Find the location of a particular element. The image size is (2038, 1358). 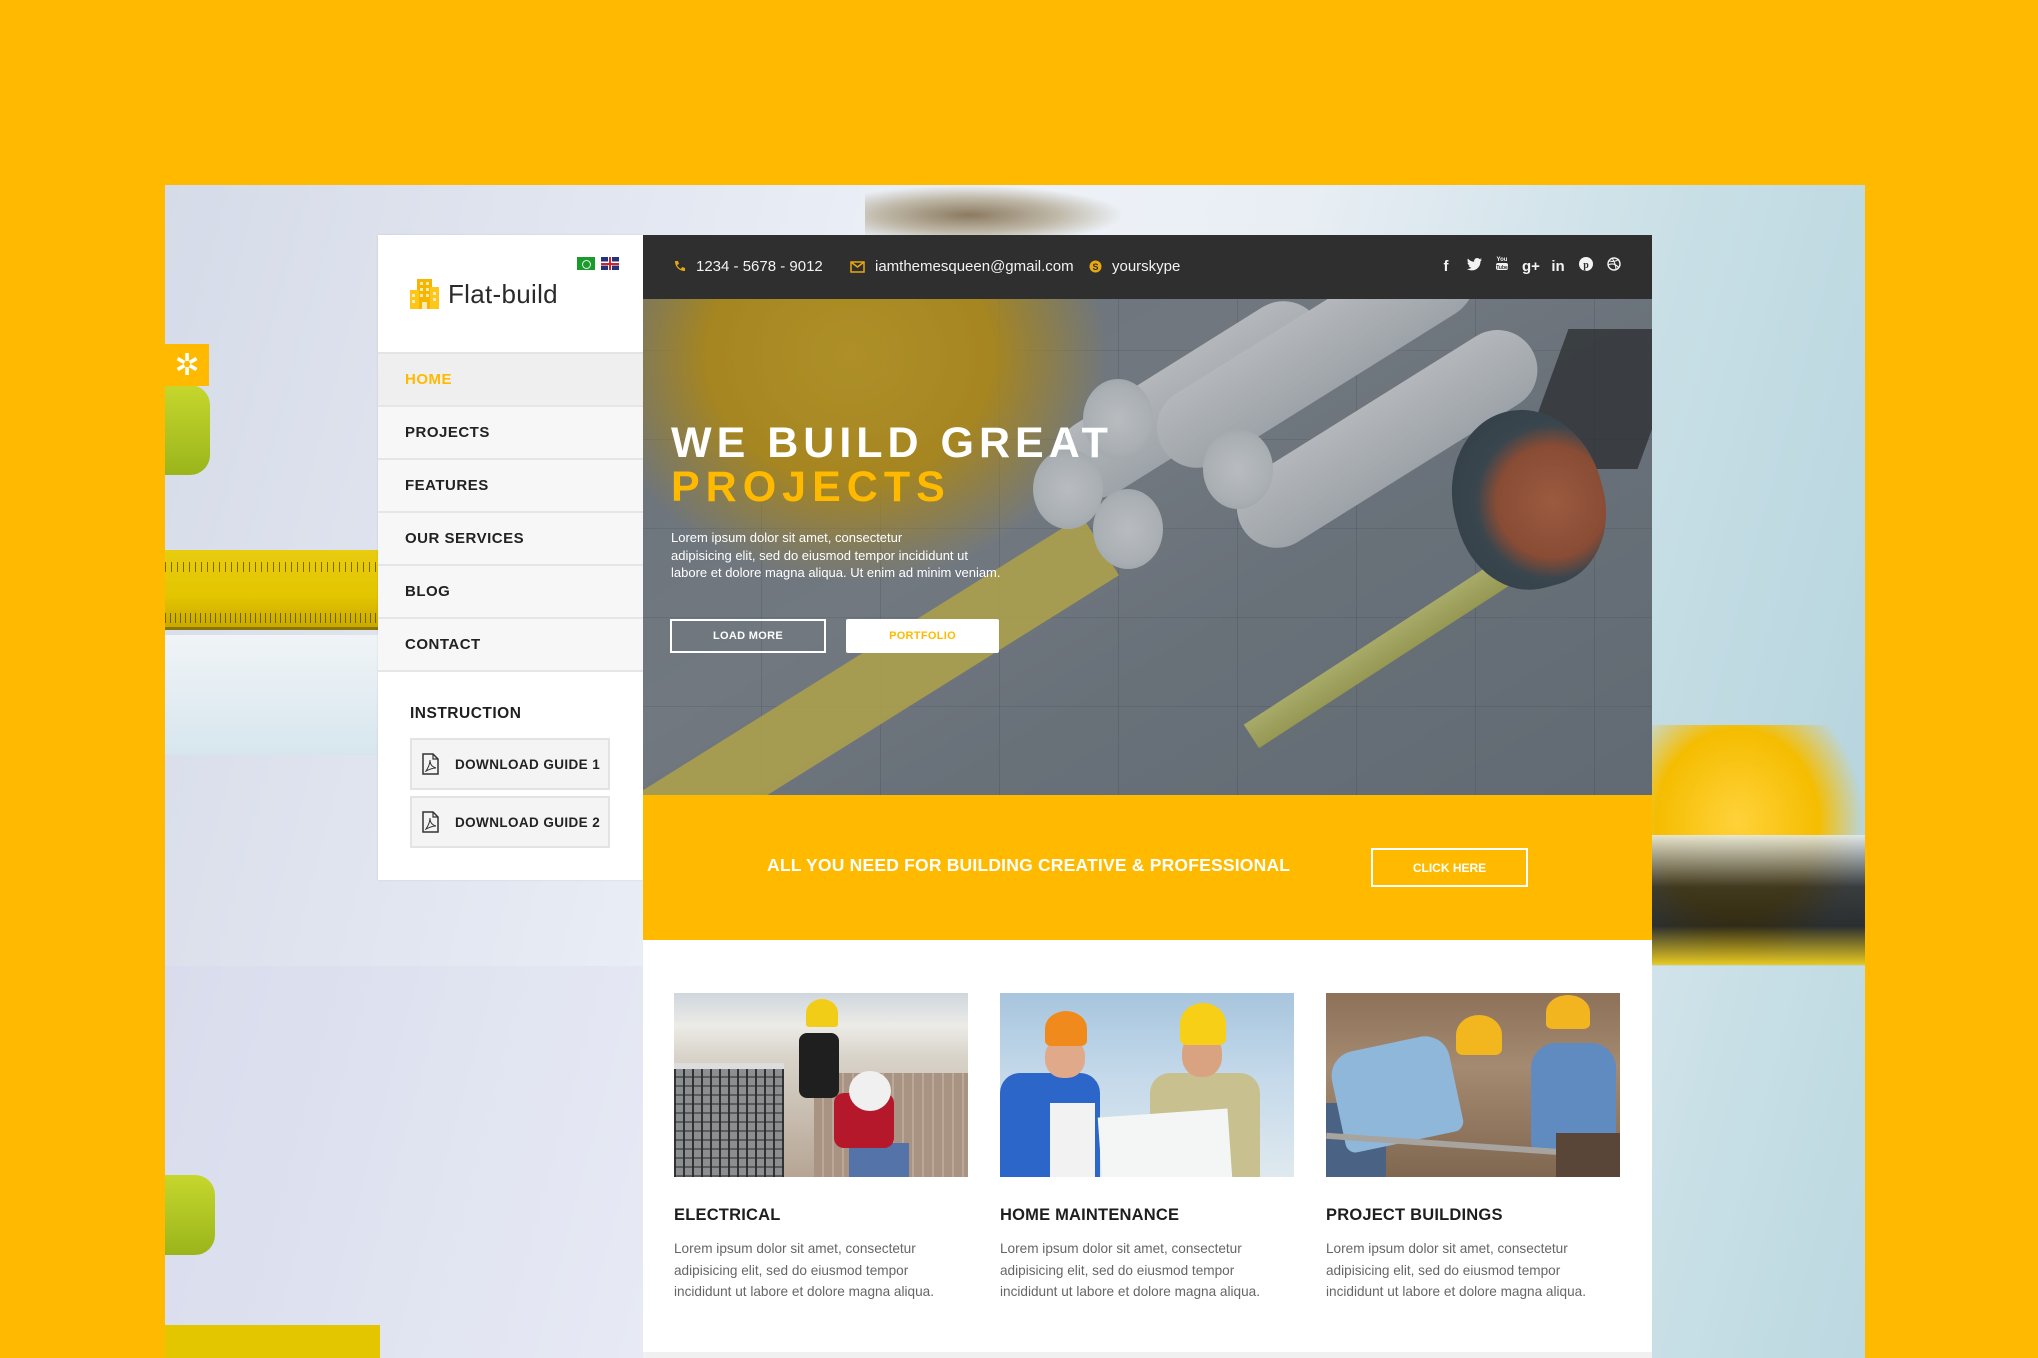

image-blueprint is located at coordinates (1165, 1142).